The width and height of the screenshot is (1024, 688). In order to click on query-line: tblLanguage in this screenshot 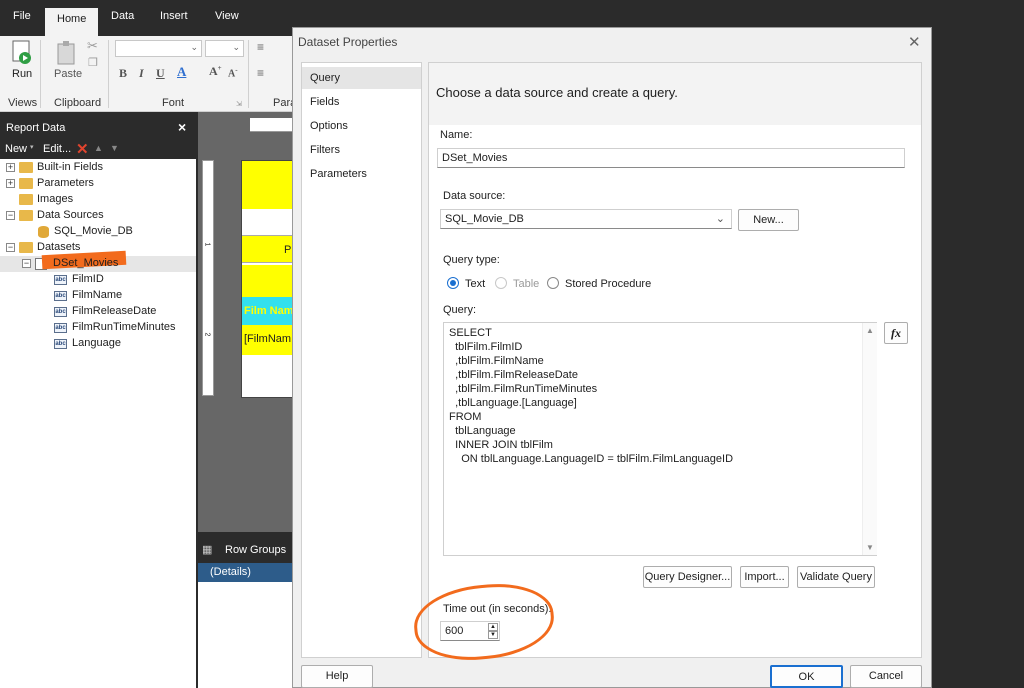, I will do `click(482, 431)`.